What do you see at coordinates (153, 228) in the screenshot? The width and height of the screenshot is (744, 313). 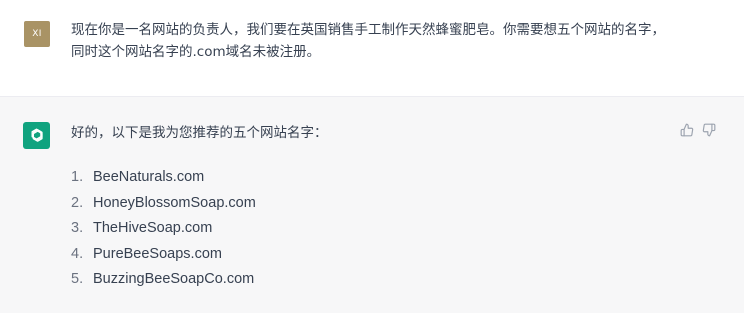 I see `website-name: TheHiveSoap.com` at bounding box center [153, 228].